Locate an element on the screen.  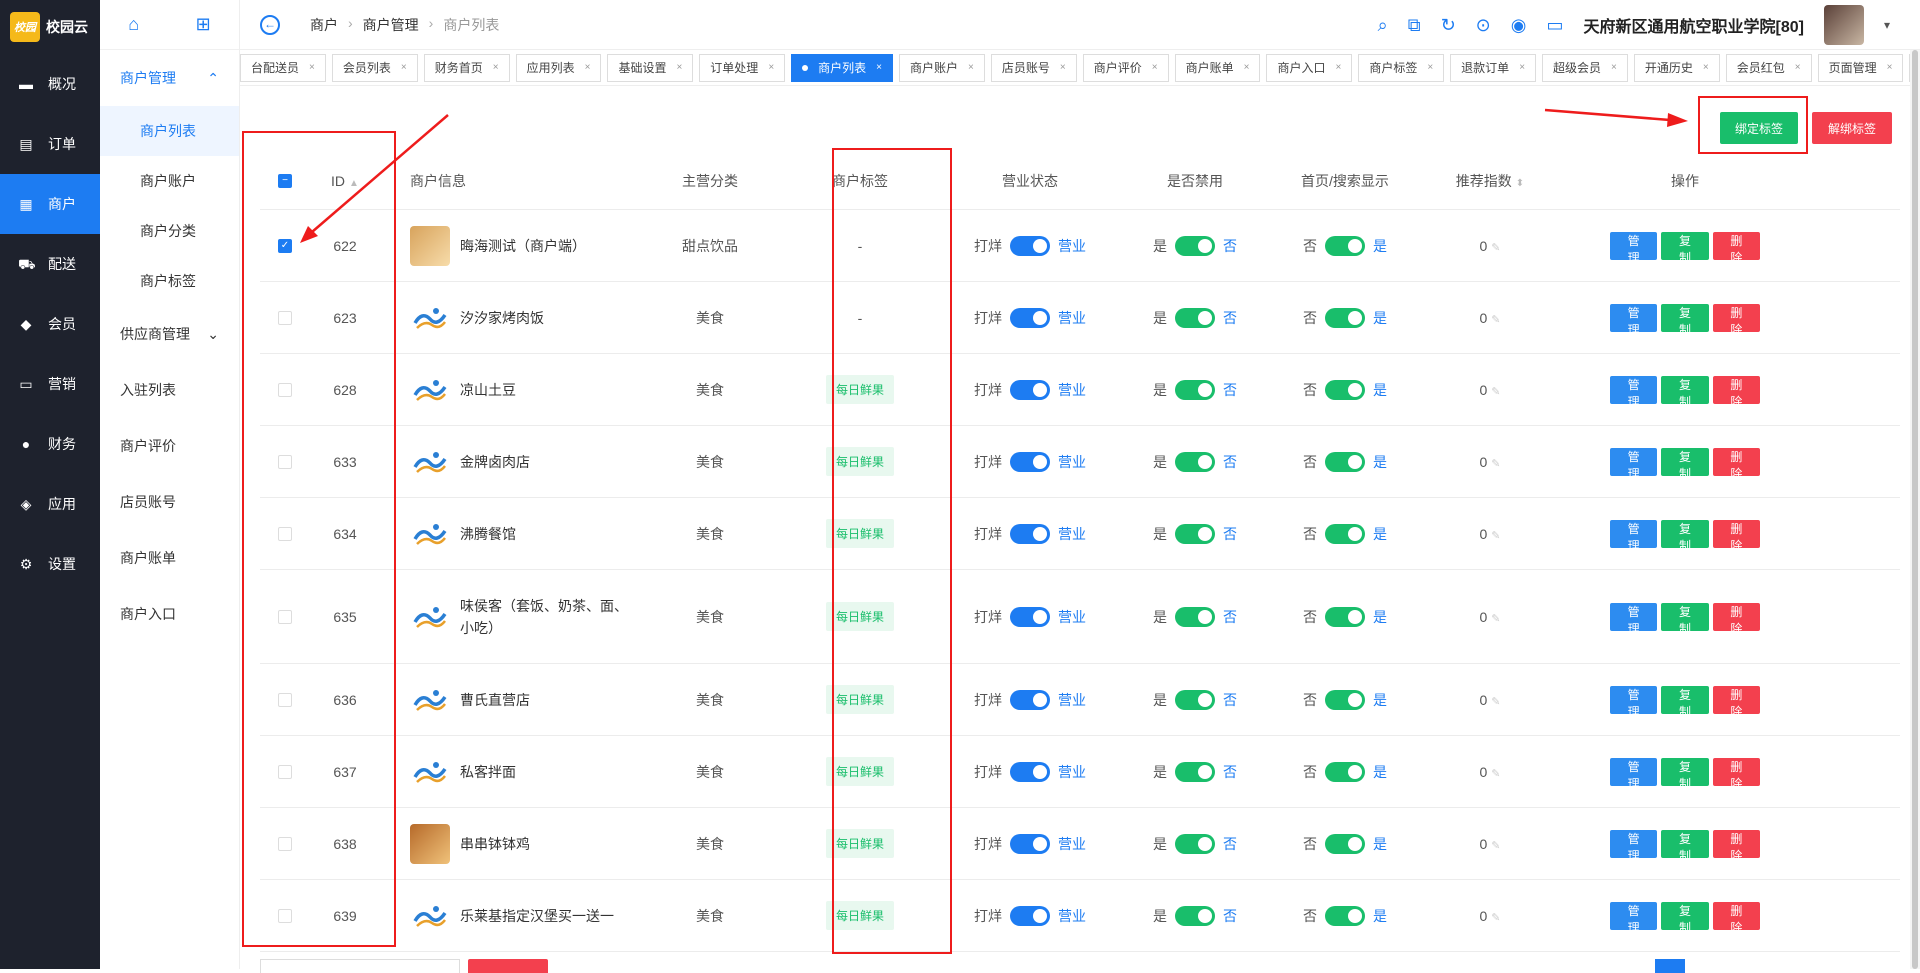
tab-item: 应用列表 × is located at coordinates (558, 67).